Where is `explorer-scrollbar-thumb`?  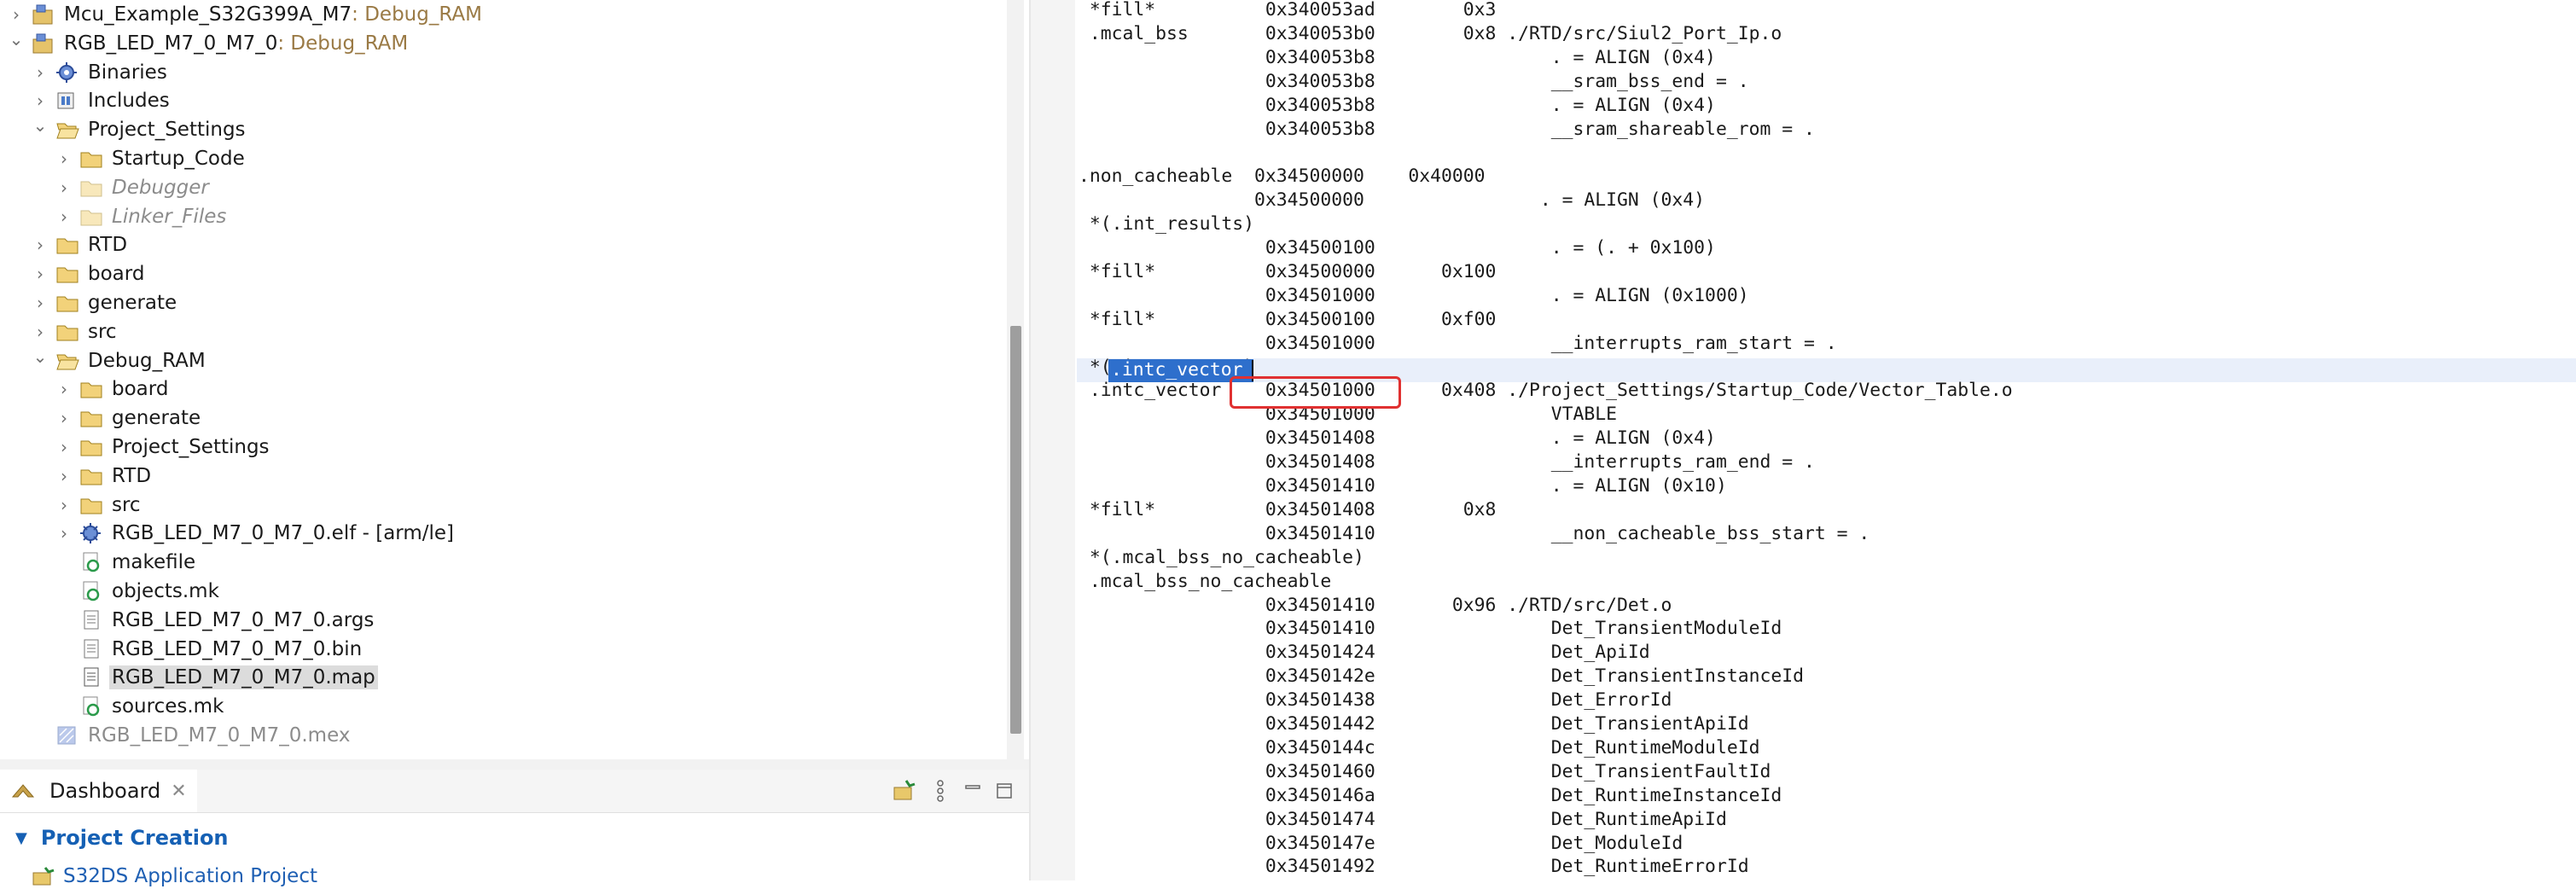 explorer-scrollbar-thumb is located at coordinates (1016, 530).